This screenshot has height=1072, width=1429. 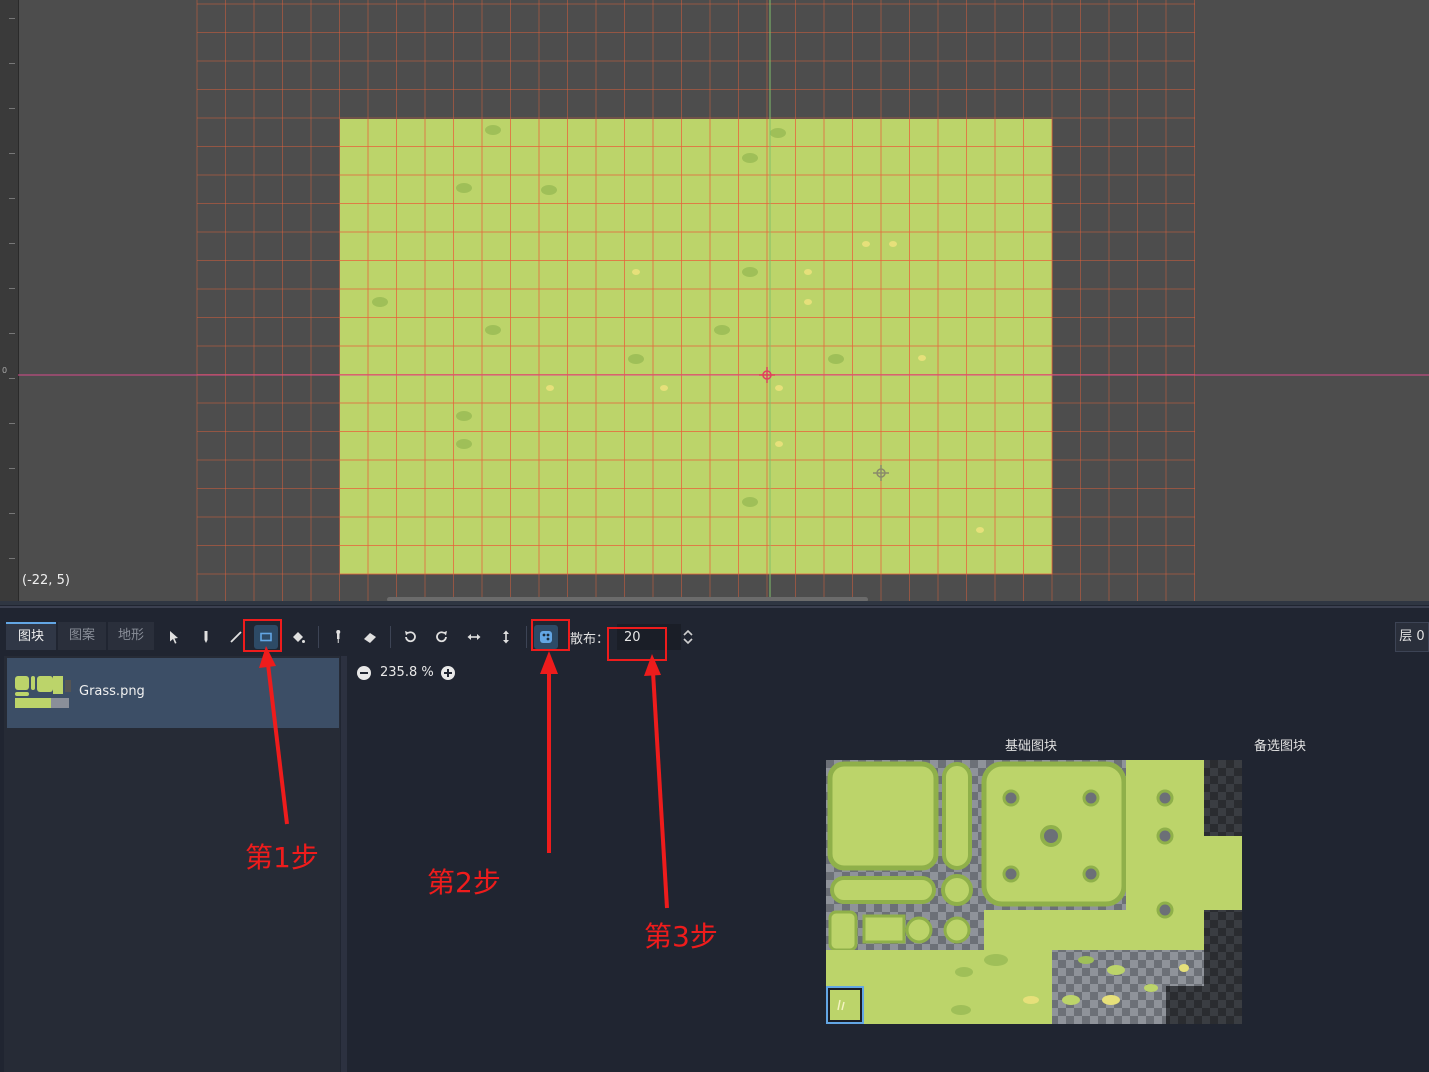 What do you see at coordinates (43, 692) in the screenshot?
I see `grass-thumbnail` at bounding box center [43, 692].